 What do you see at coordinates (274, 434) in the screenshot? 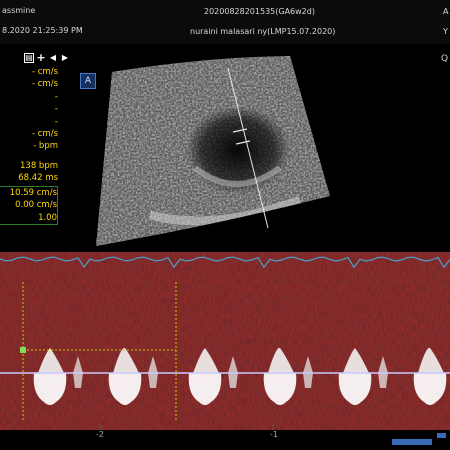
I see `time-tick-label: -1` at bounding box center [274, 434].